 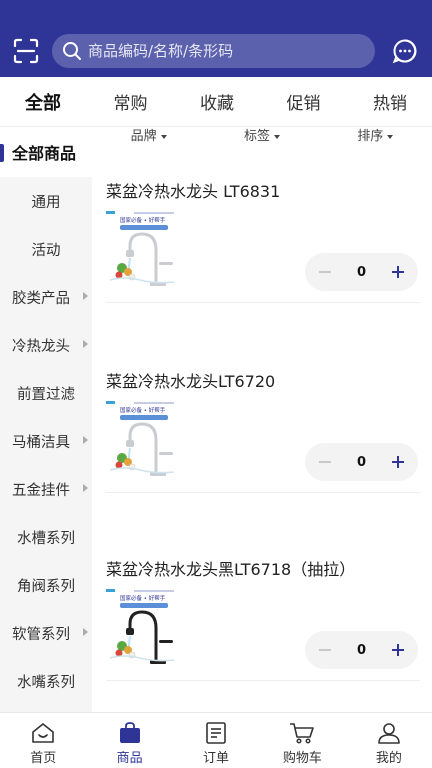 I want to click on sidebar-item: 马桶洁具, so click(x=46, y=441).